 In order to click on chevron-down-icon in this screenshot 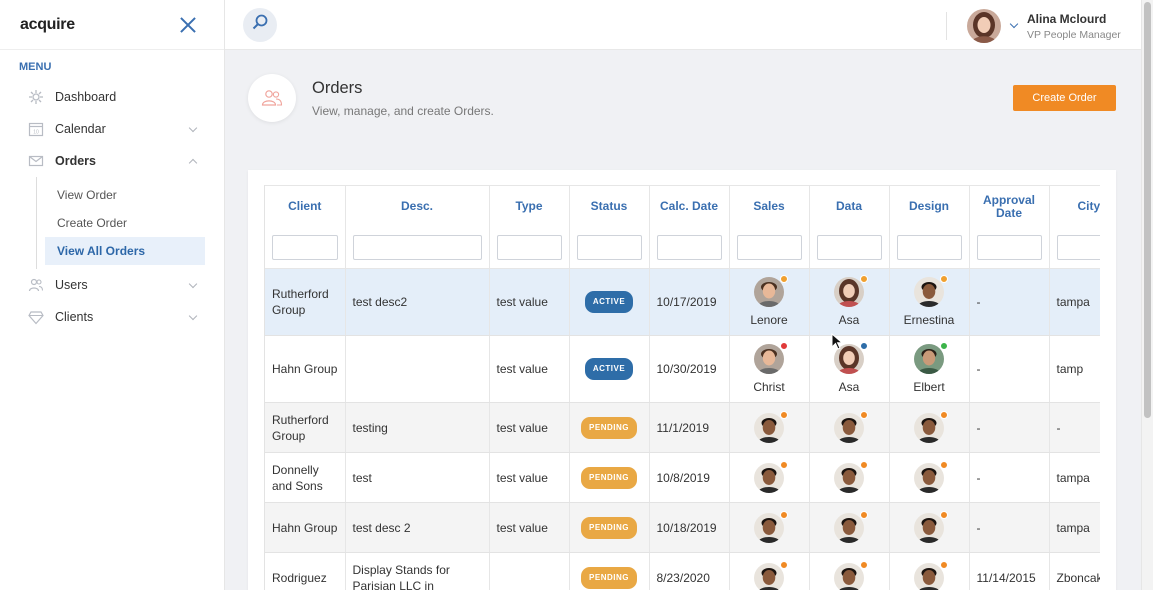, I will do `click(193, 315)`.